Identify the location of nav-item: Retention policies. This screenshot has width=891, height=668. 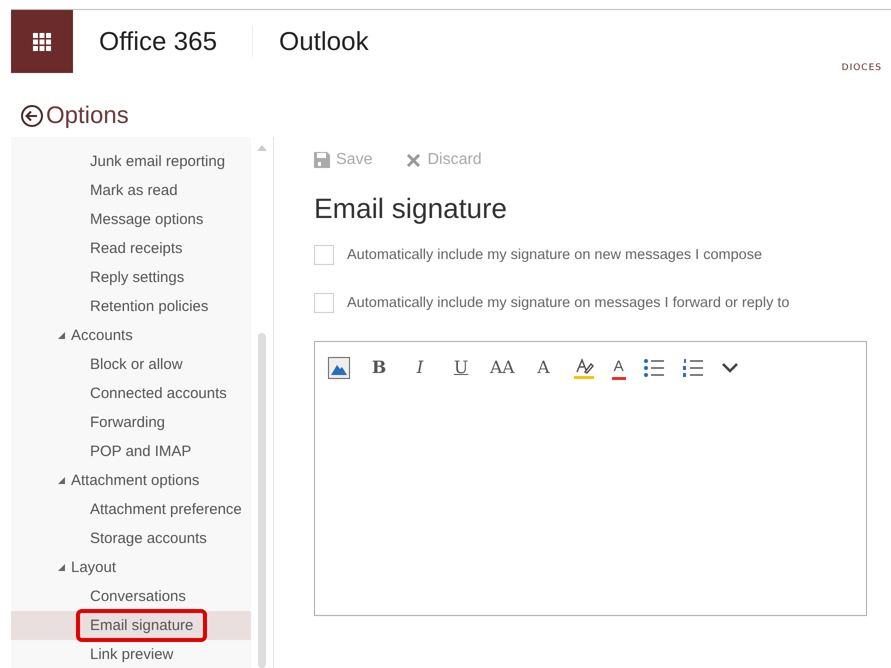
(131, 306).